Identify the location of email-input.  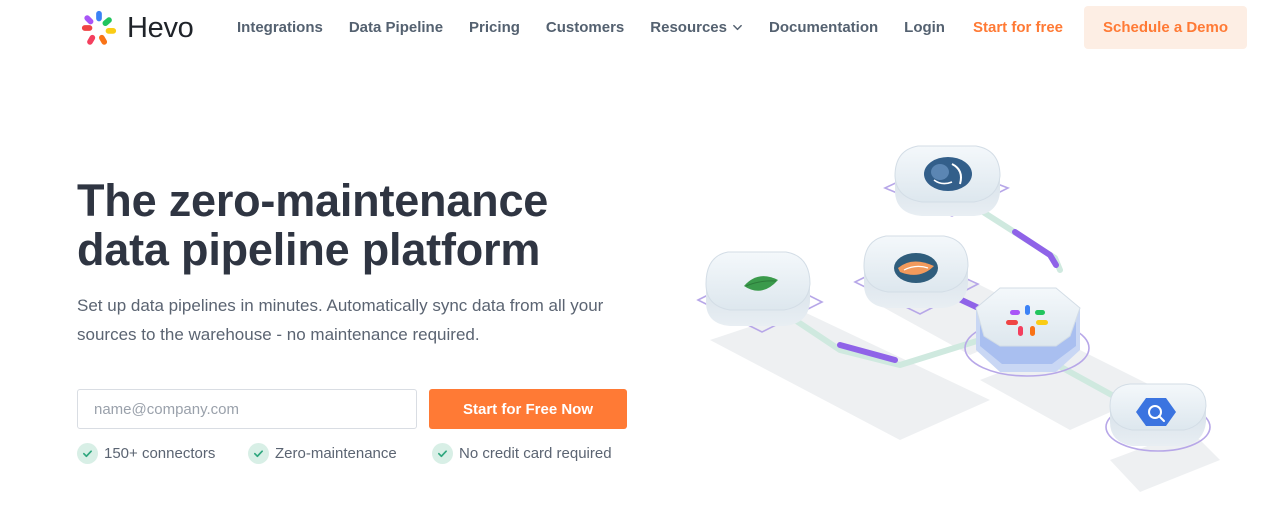
(247, 409).